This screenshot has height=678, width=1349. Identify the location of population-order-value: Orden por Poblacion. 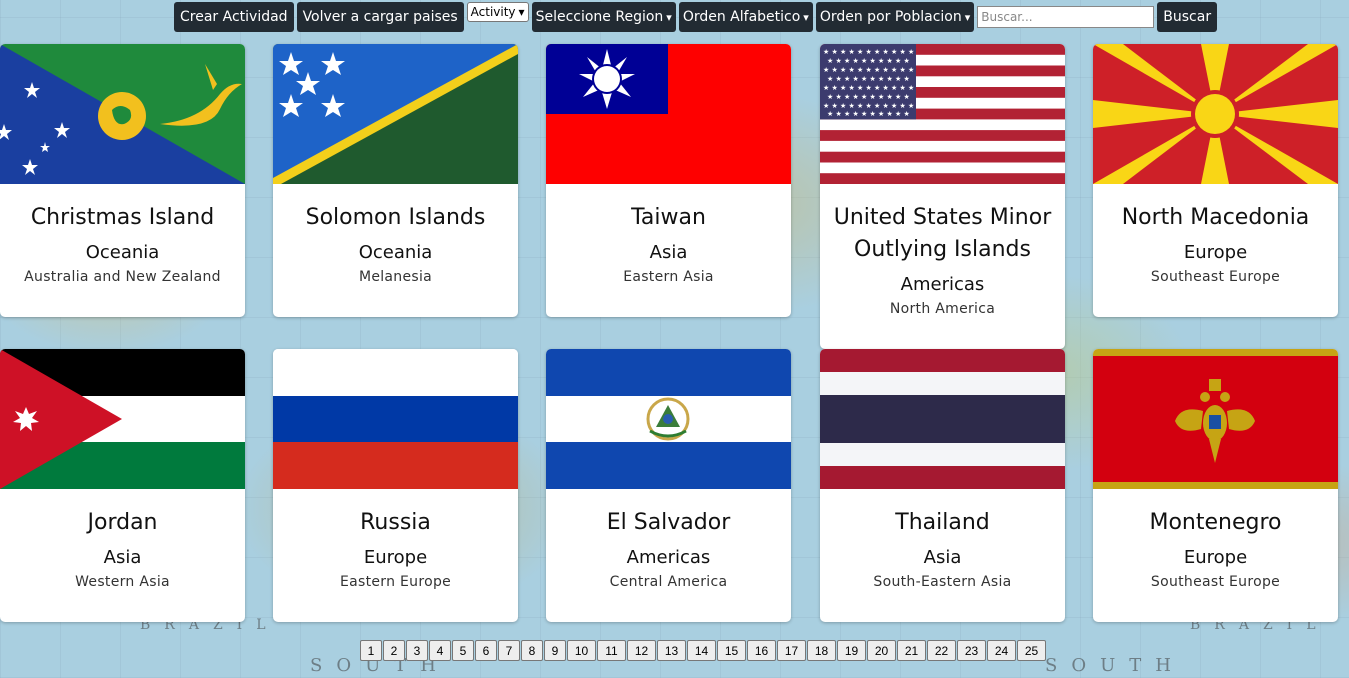
(890, 17).